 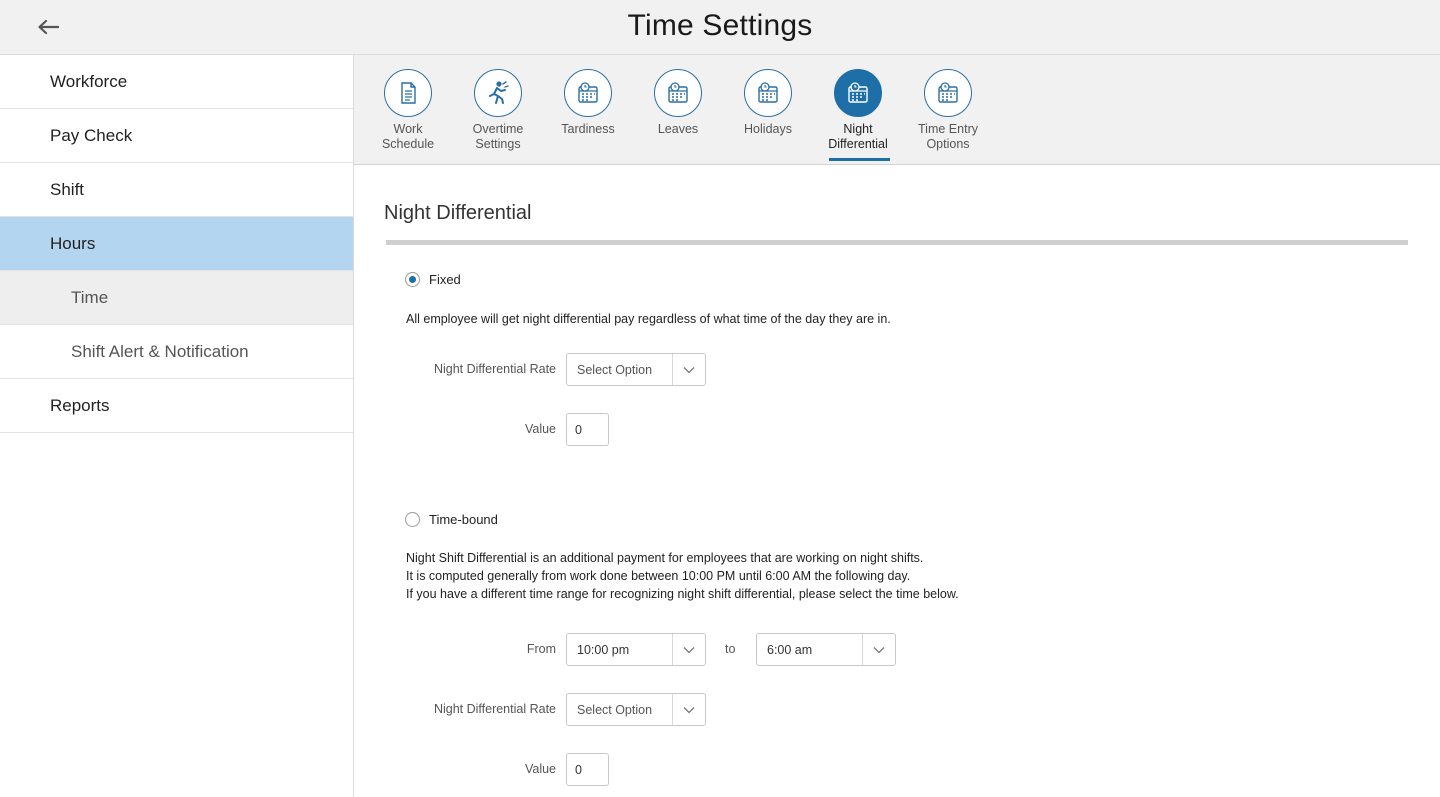 I want to click on tab-label-line1: Overtime, so click(x=498, y=129).